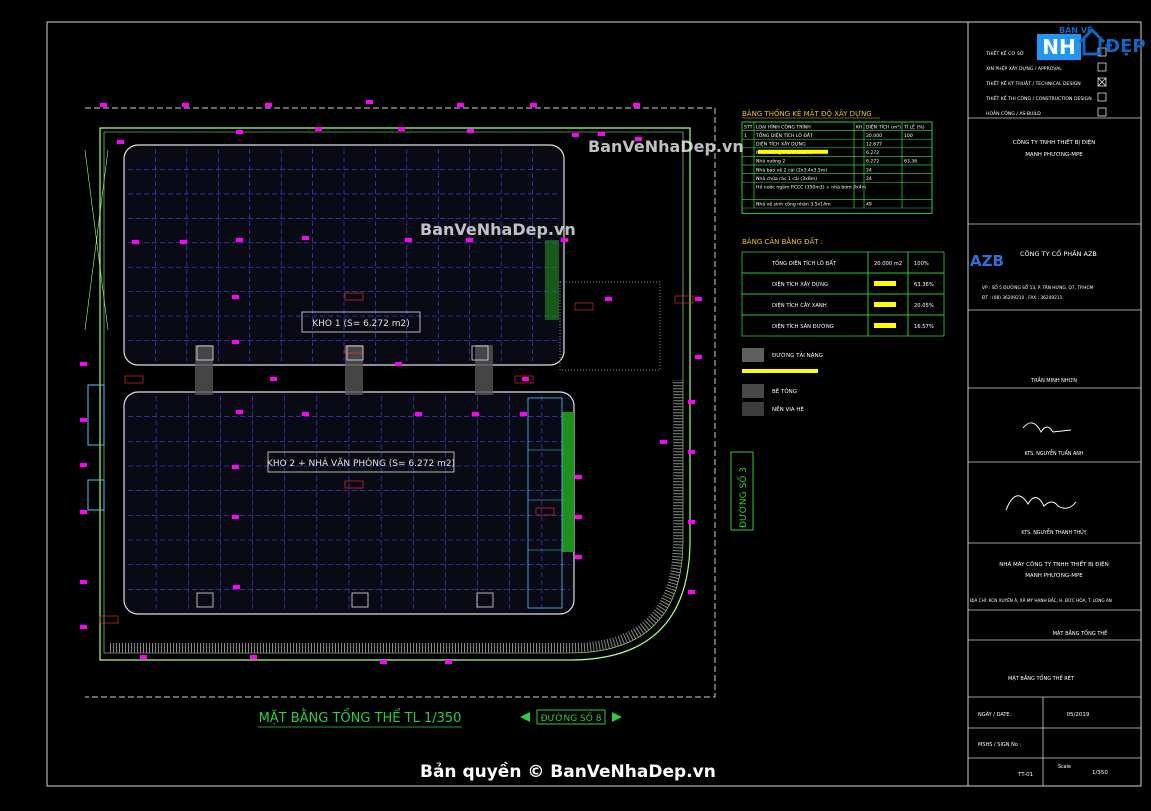 The width and height of the screenshot is (1151, 811). Describe the element at coordinates (753, 355) in the screenshot. I see `legend-swatch` at that location.